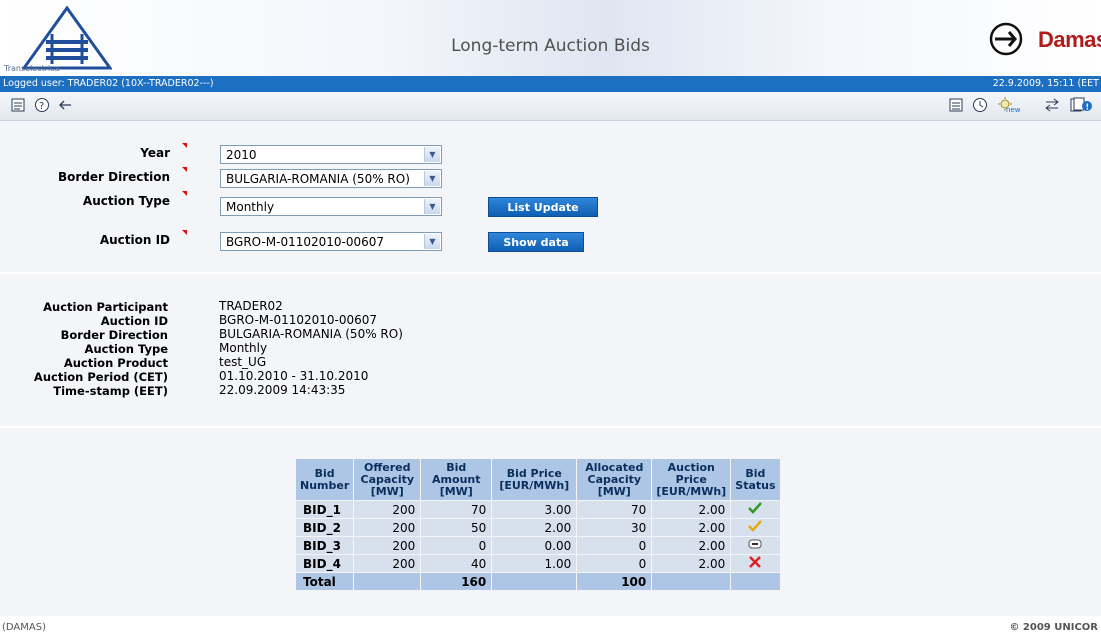  Describe the element at coordinates (755, 479) in the screenshot. I see `col-bid-status: Bid Status` at that location.